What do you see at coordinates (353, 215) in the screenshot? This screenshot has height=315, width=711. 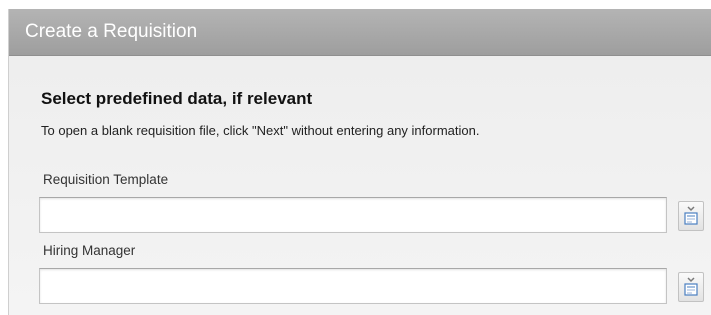 I see `requisition-template-input` at bounding box center [353, 215].